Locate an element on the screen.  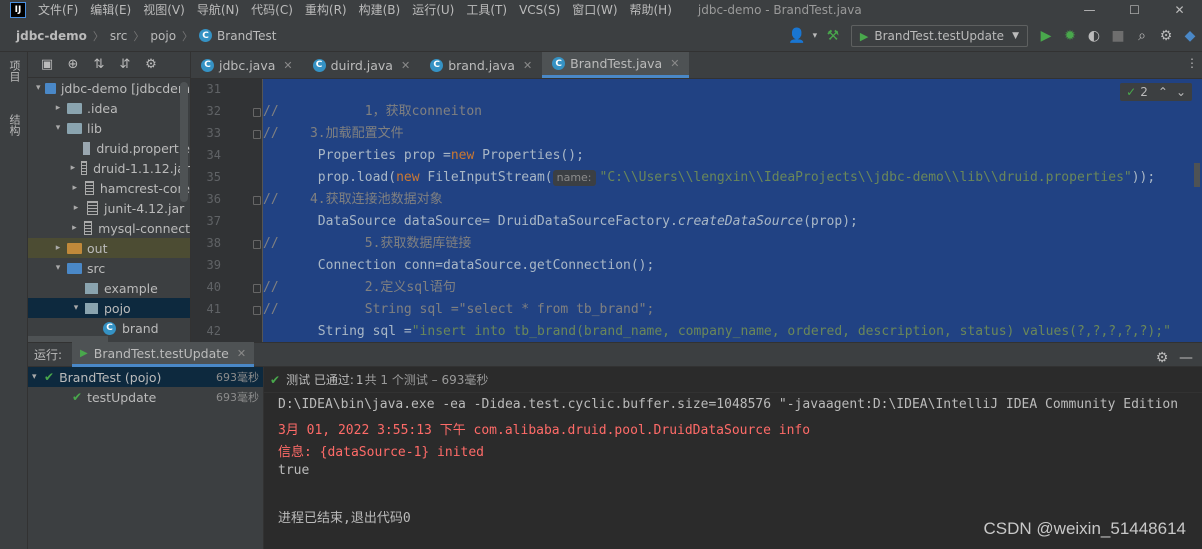
tab-duird-java: C duird.java ✕ is located at coordinates (362, 65).